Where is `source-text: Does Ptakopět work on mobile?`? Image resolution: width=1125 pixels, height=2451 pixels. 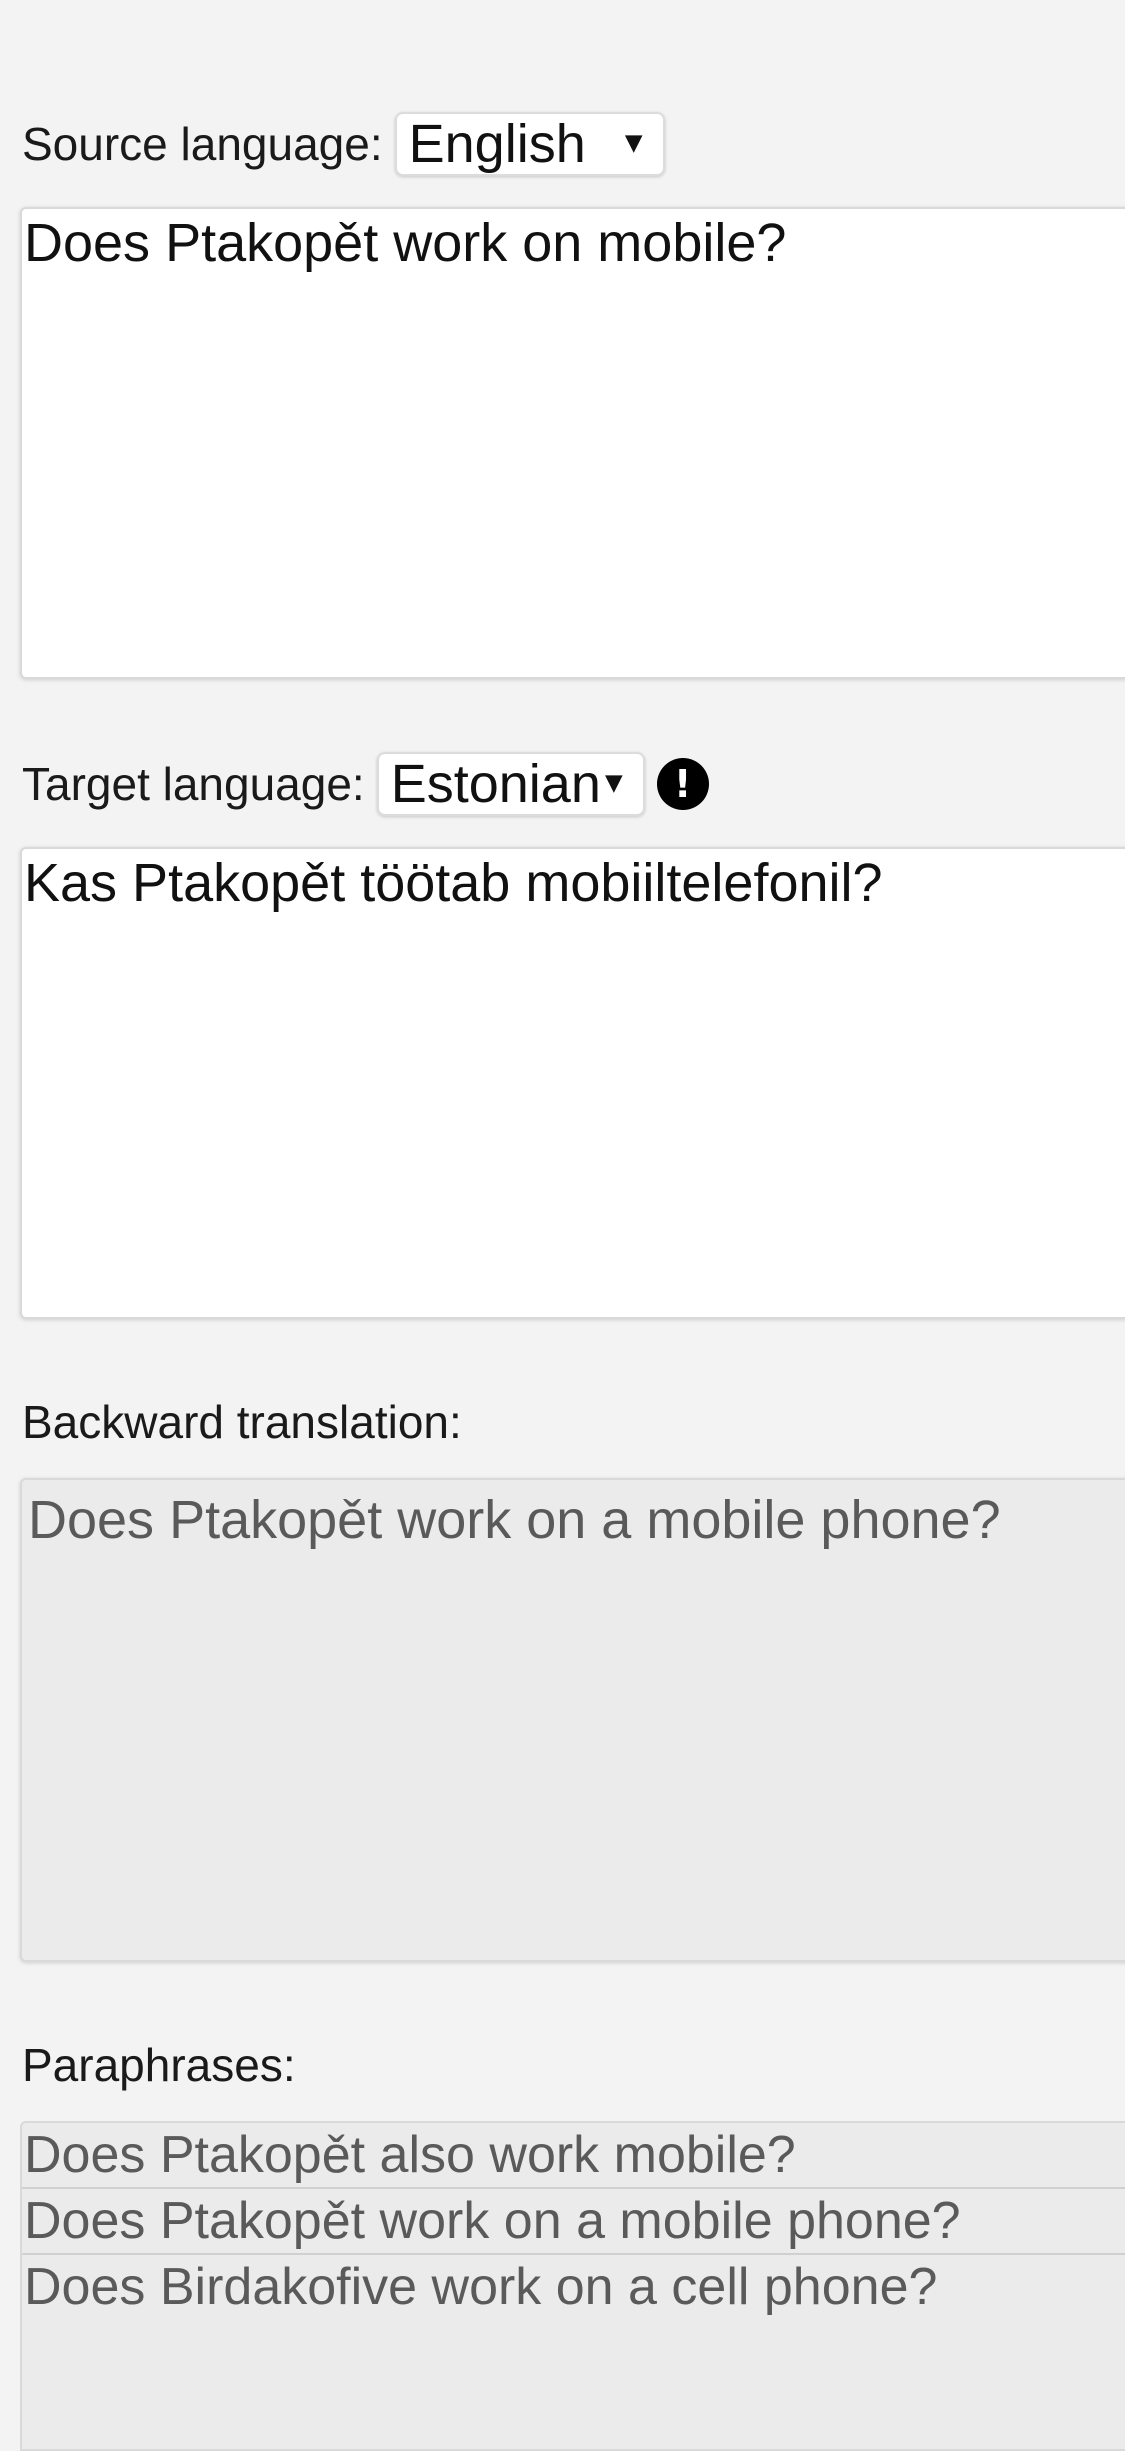 source-text: Does Ptakopět work on mobile? is located at coordinates (405, 243).